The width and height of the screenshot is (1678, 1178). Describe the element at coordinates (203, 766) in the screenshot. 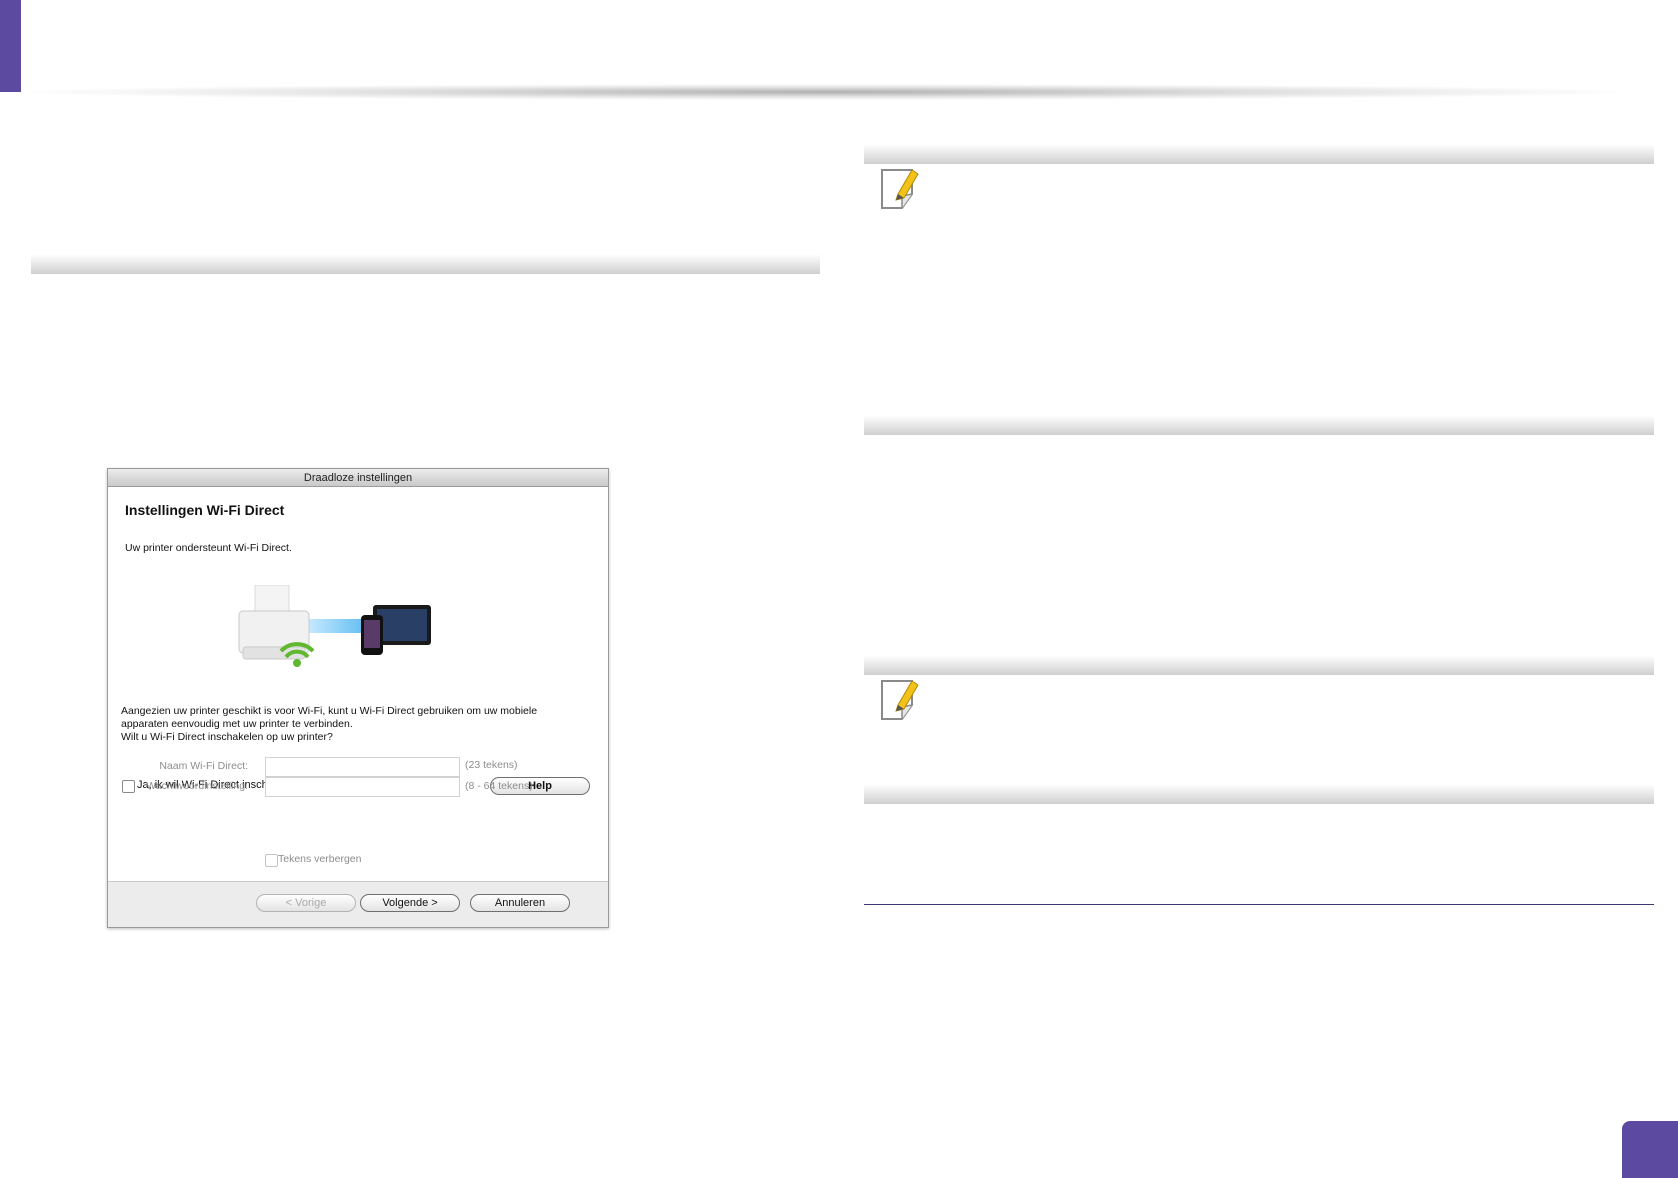

I see `wifi-direct-name-label: Naam Wi-Fi Direct:` at that location.